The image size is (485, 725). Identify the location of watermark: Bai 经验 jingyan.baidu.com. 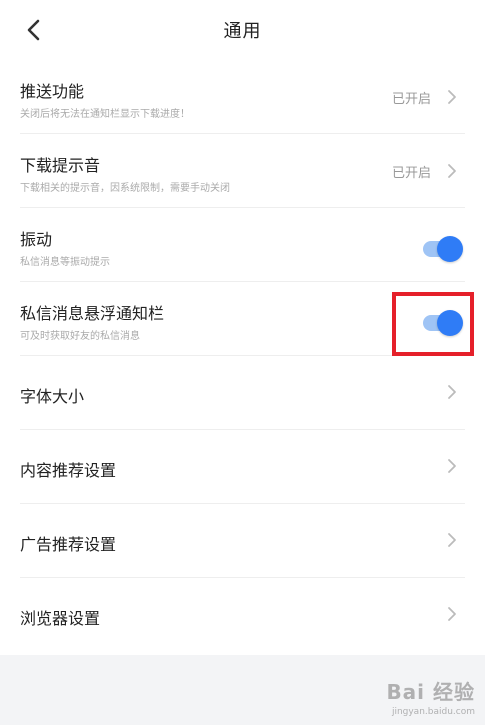
(430, 696).